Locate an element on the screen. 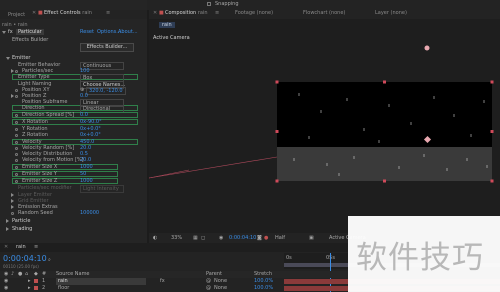 The width and height of the screenshot is (500, 292). param-particle: Particle is located at coordinates (73, 221).